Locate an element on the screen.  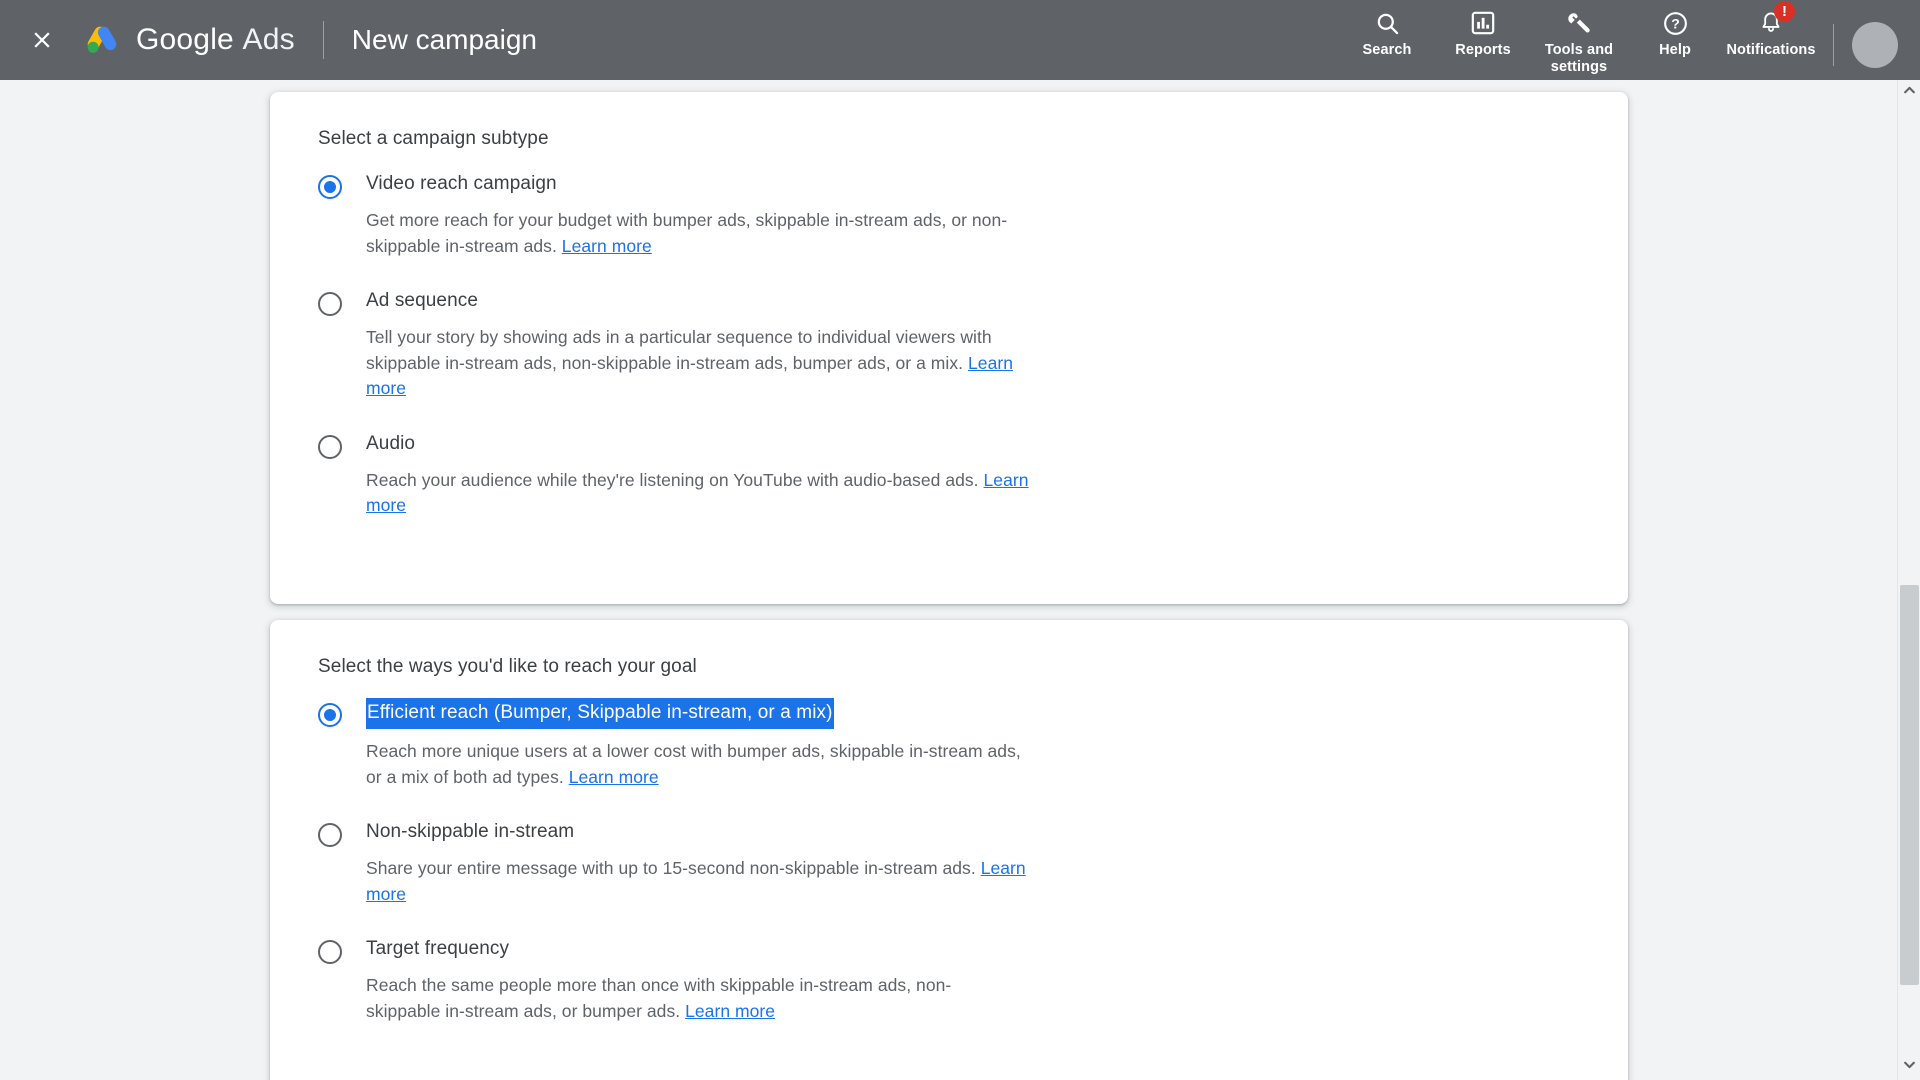
close-icon is located at coordinates (42, 40).